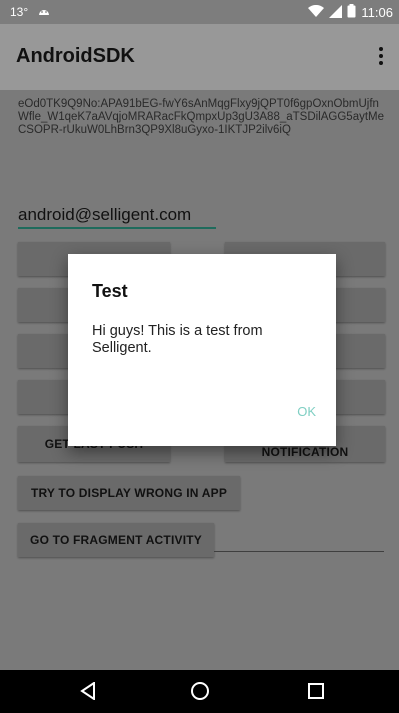 This screenshot has width=399, height=713. What do you see at coordinates (199, 57) in the screenshot?
I see `app-bar: AndroidSDK` at bounding box center [199, 57].